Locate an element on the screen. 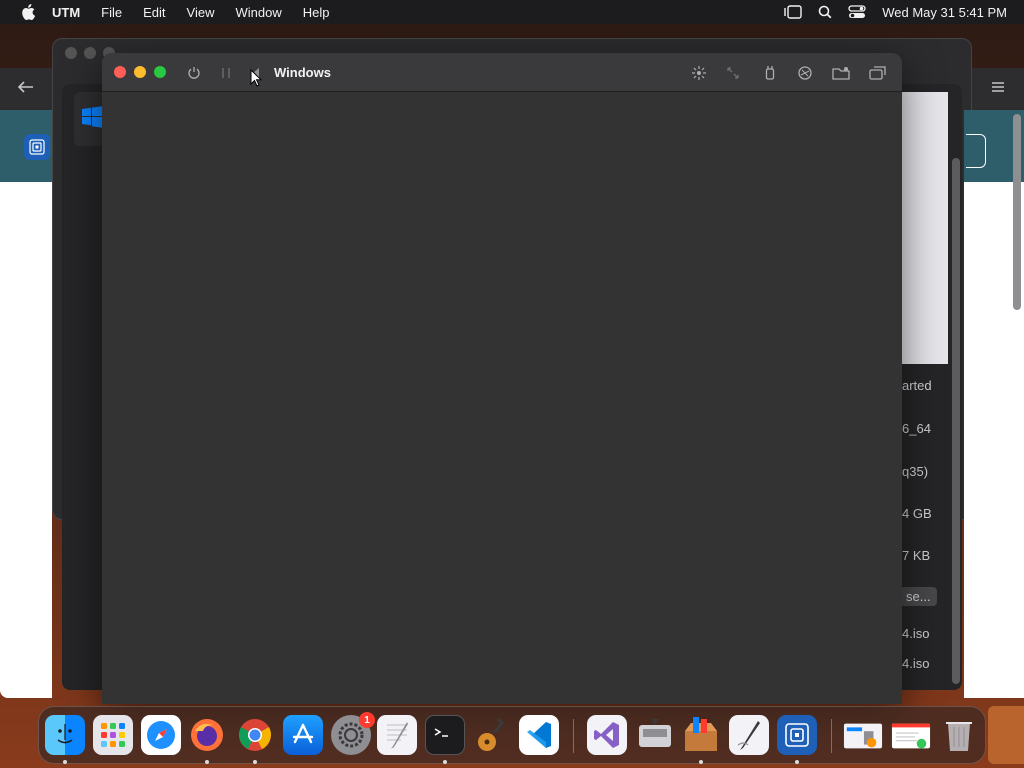 The image size is (1024, 768). browser-scrollbar is located at coordinates (1017, 212).